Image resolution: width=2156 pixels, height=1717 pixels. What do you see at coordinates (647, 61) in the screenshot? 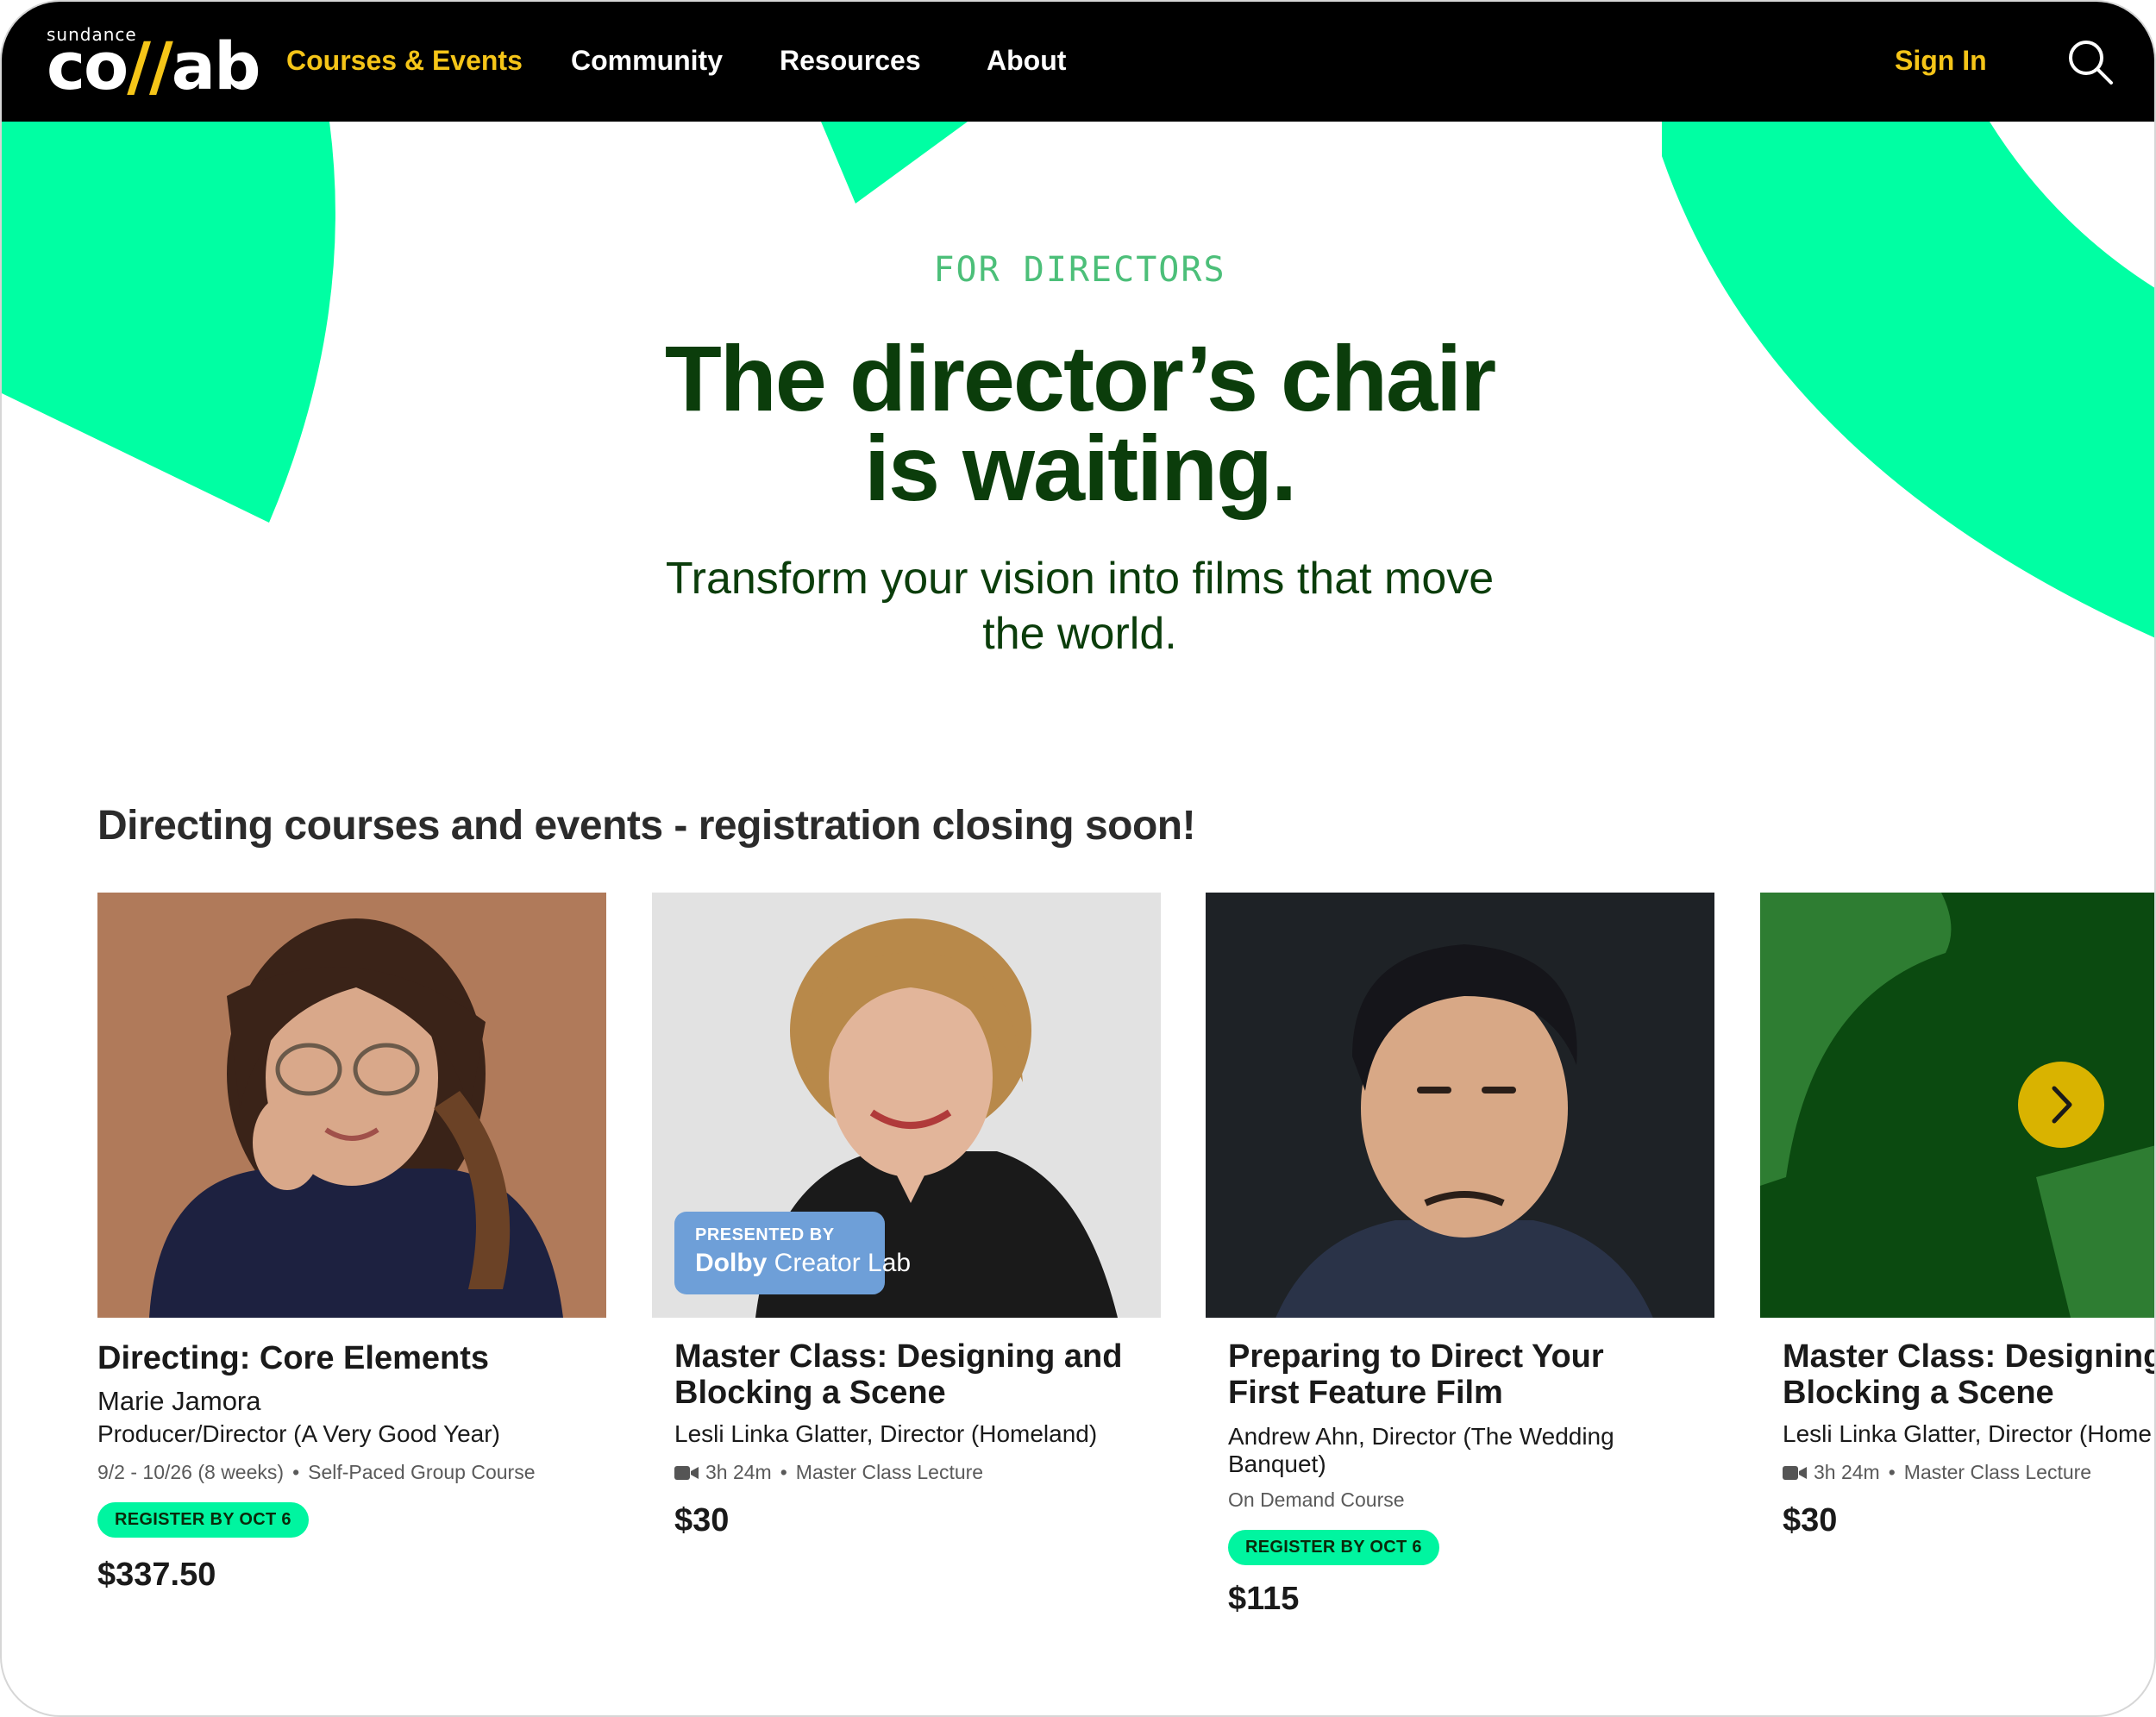
I see `nav-community: Community` at bounding box center [647, 61].